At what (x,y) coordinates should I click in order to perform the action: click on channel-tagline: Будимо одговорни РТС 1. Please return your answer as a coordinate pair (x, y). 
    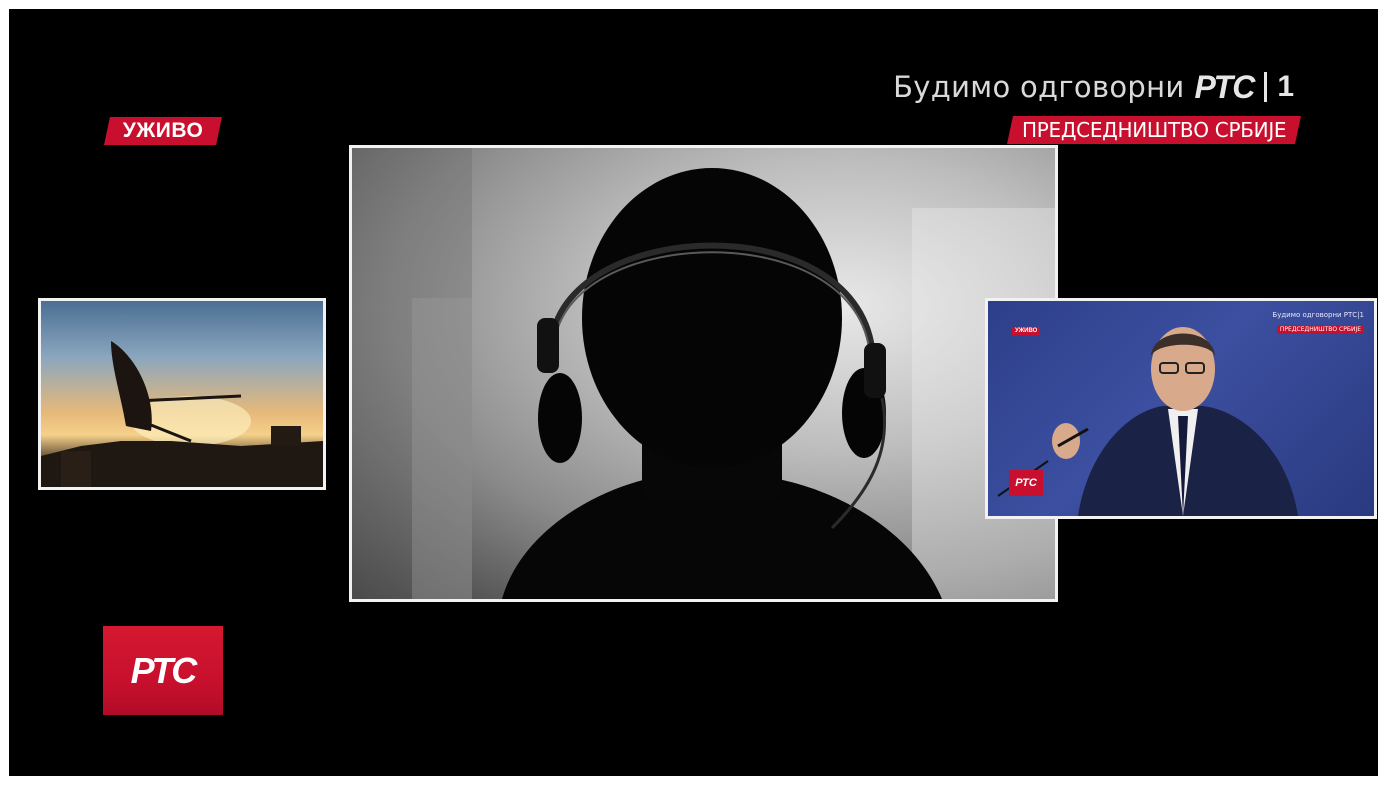
    Looking at the image, I should click on (1093, 87).